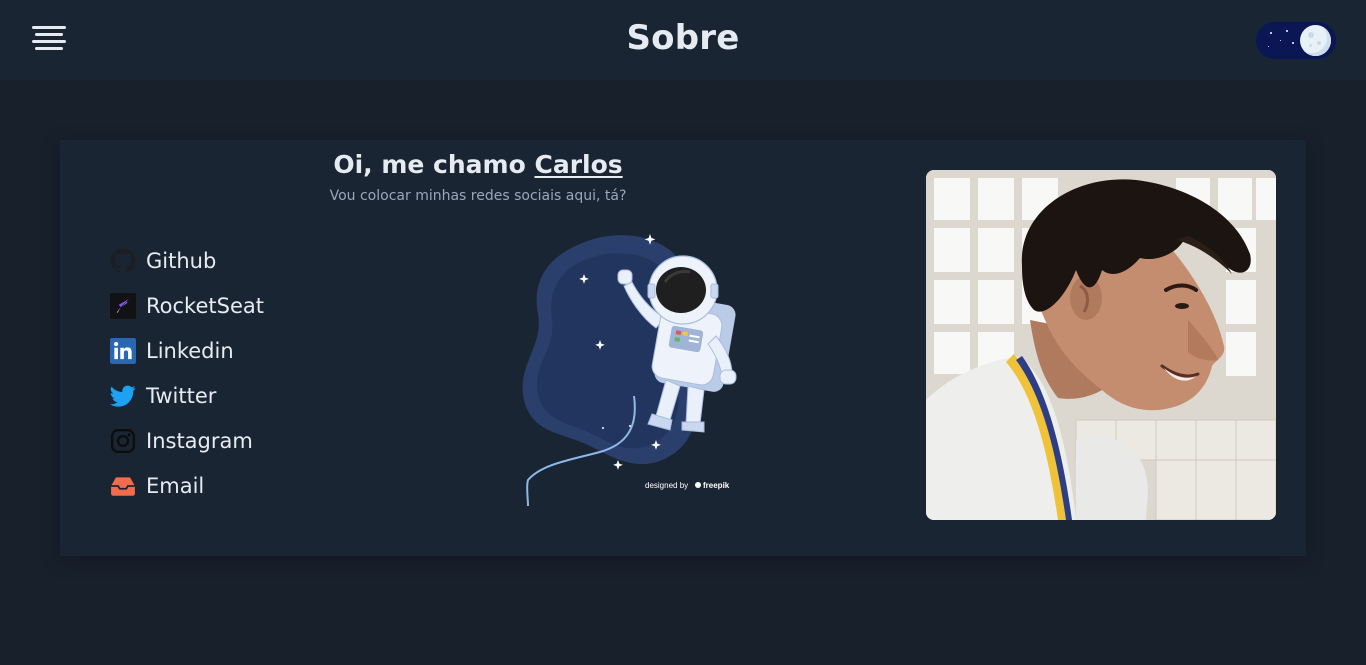 The image size is (1366, 665). Describe the element at coordinates (123, 261) in the screenshot. I see `github-icon` at that location.